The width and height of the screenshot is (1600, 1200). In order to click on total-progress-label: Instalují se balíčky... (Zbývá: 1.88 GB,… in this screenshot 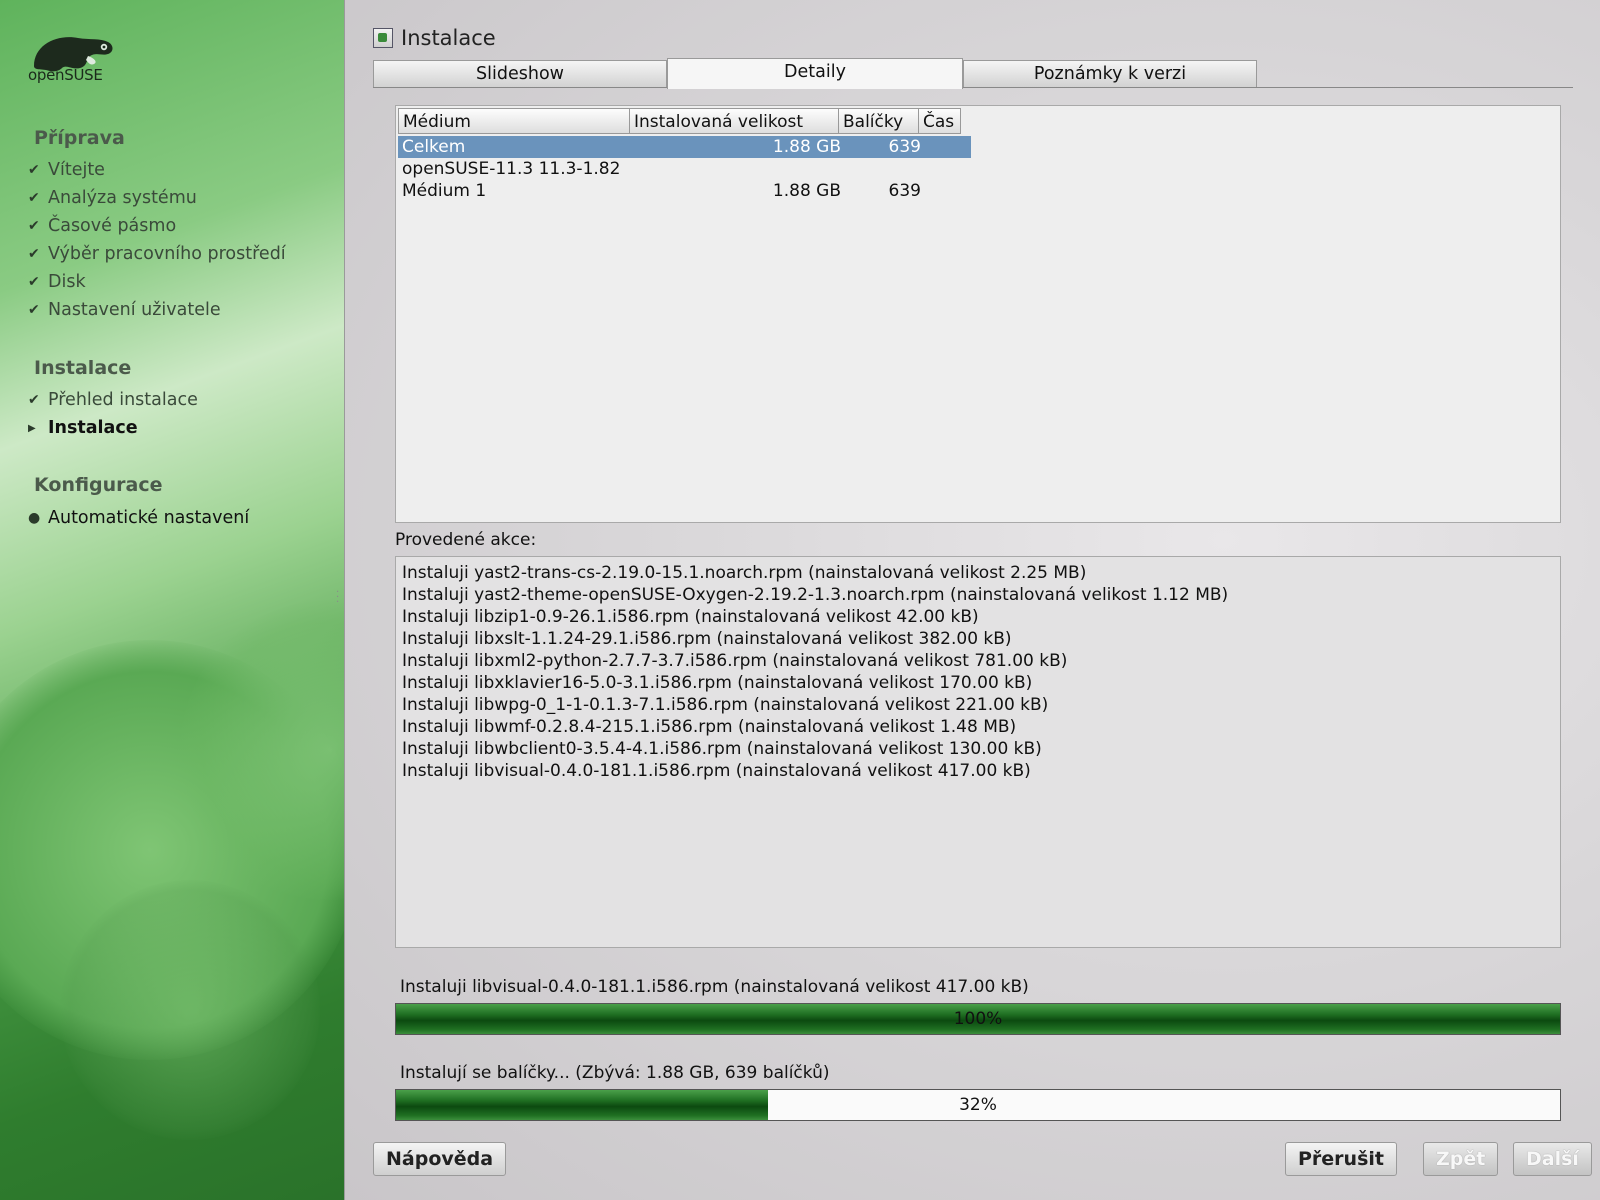, I will do `click(615, 1073)`.